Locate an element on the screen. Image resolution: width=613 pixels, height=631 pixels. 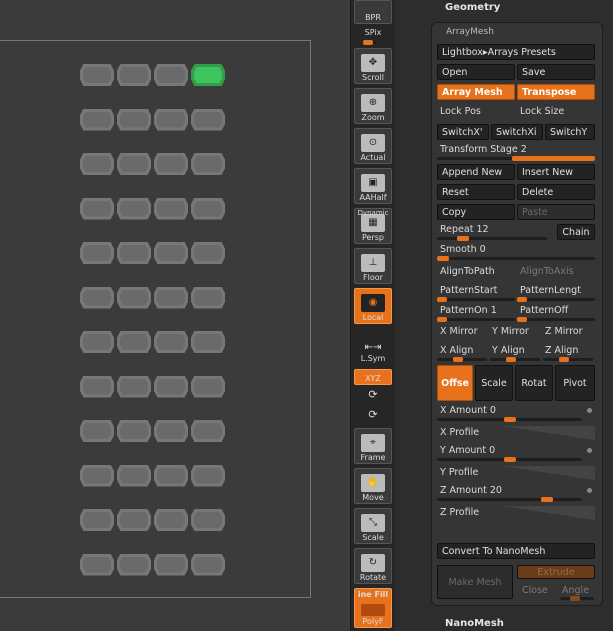
delete-button: Delete is located at coordinates (556, 192).